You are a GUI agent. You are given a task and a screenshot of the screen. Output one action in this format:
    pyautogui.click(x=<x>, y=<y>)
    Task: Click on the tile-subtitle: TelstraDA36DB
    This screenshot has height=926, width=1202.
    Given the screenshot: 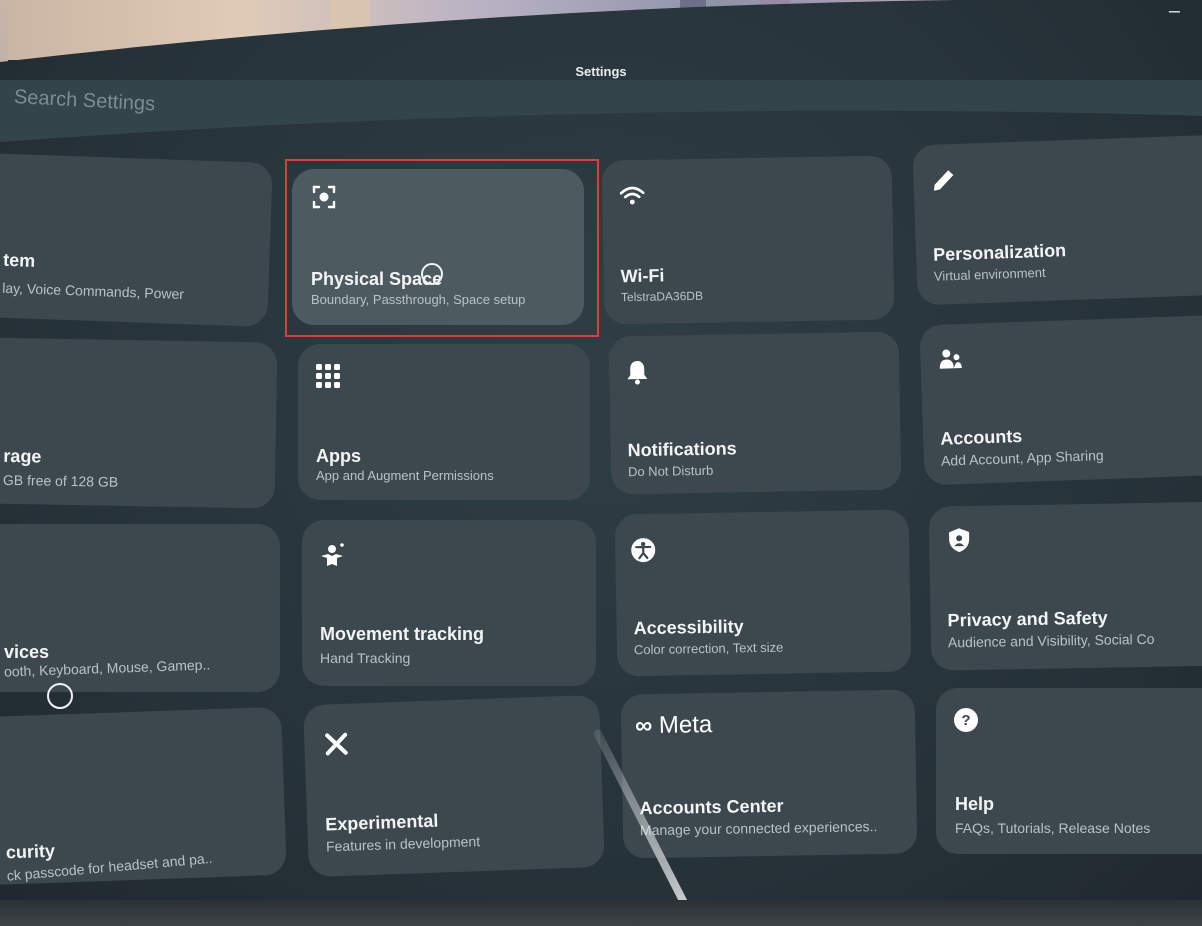 What is the action you would take?
    pyautogui.click(x=662, y=296)
    